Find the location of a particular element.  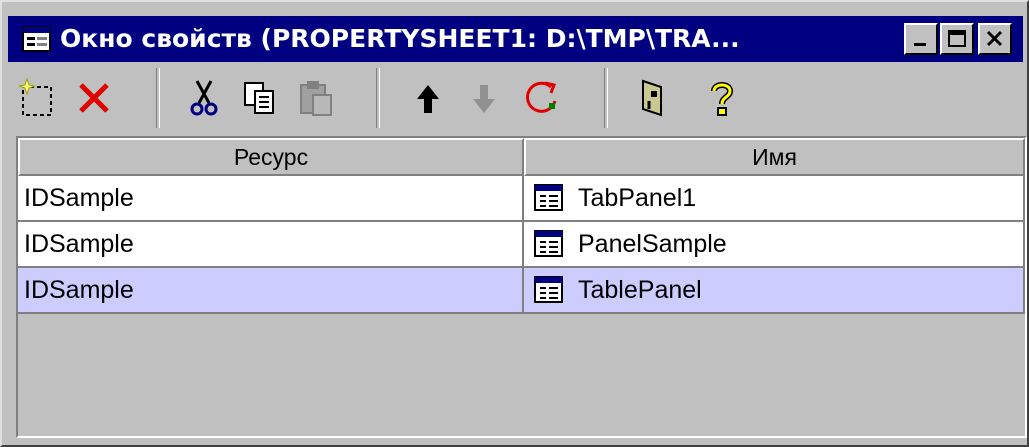

name-cell: TabPanel1 is located at coordinates (774, 199).